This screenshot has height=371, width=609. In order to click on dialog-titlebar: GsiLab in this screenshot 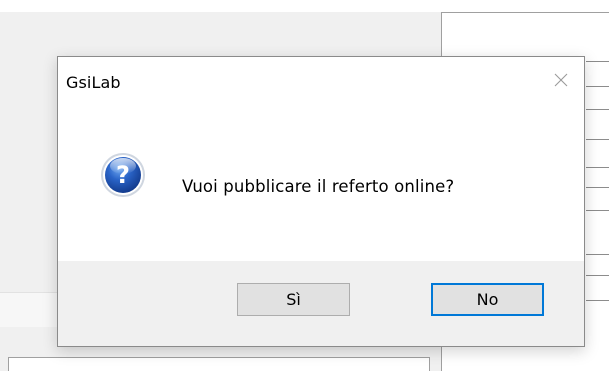, I will do `click(321, 81)`.